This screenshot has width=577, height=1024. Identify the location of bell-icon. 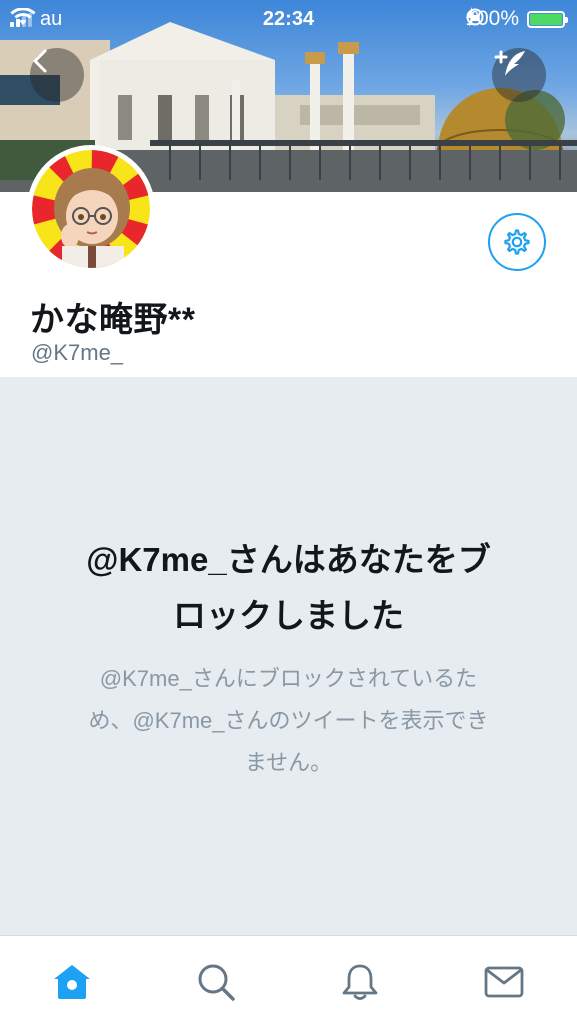
(360, 982).